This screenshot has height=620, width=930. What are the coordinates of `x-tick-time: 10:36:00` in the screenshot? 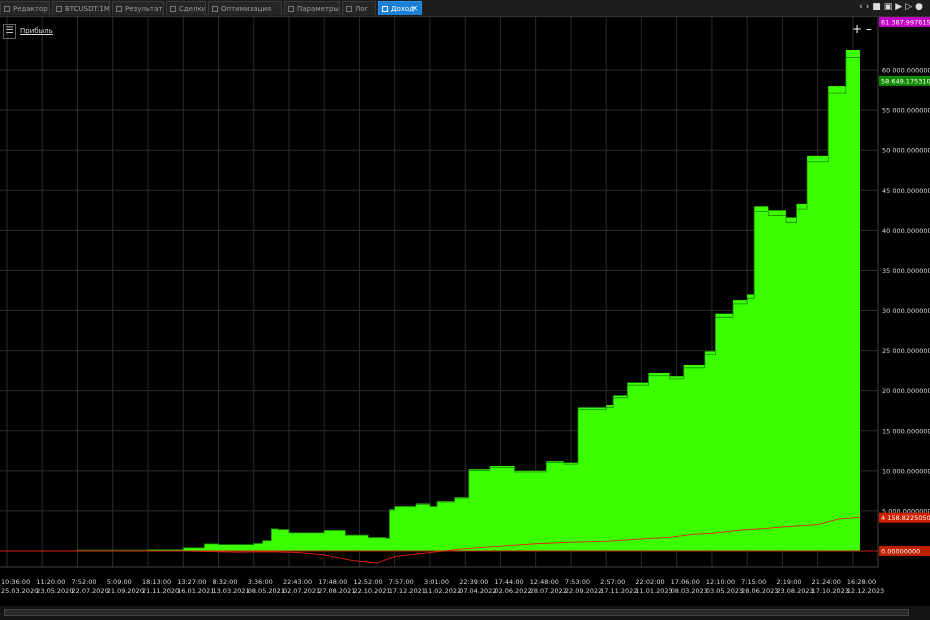 It's located at (15, 582).